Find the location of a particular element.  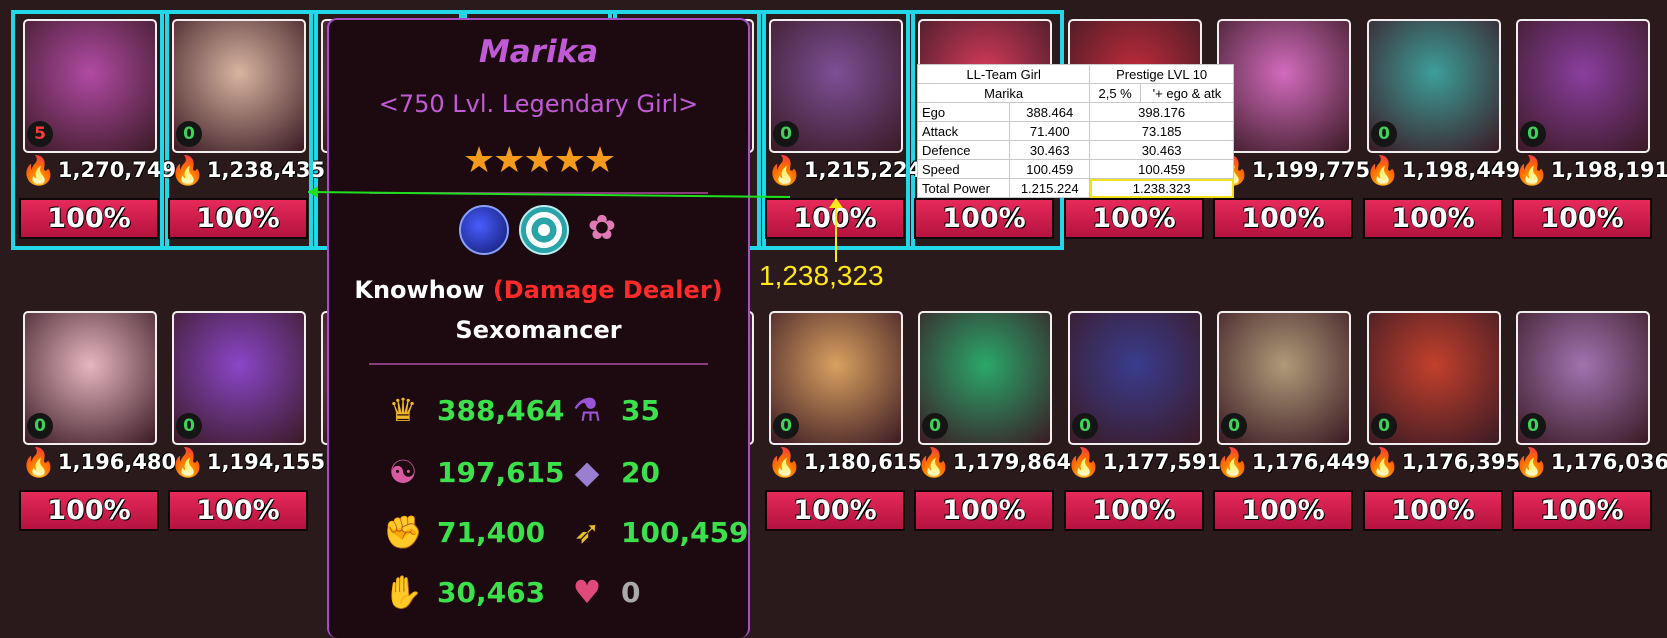

table-row: Defence 30.463 30.463 is located at coordinates (1075, 150).